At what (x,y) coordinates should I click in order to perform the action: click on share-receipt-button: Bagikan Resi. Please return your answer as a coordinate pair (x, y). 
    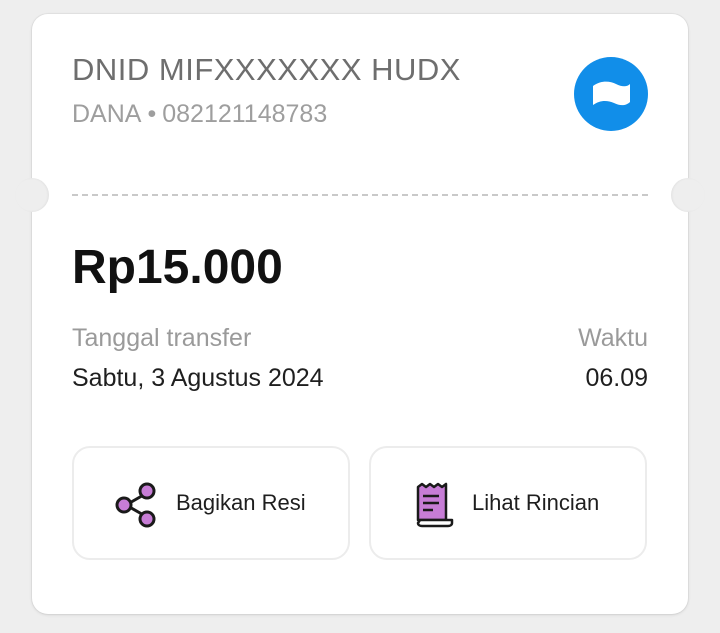
    Looking at the image, I should click on (211, 503).